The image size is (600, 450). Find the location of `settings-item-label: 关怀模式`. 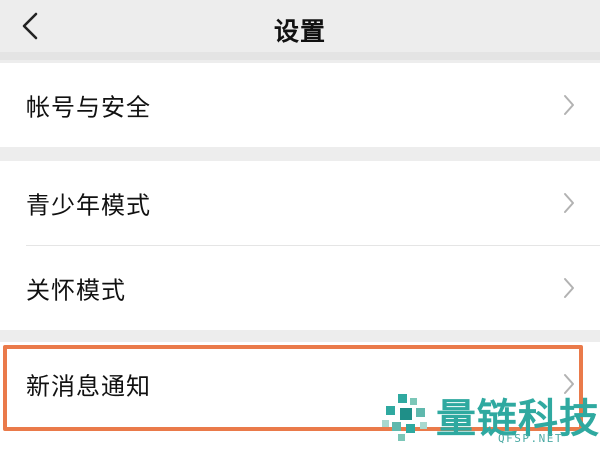

settings-item-label: 关怀模式 is located at coordinates (76, 290).